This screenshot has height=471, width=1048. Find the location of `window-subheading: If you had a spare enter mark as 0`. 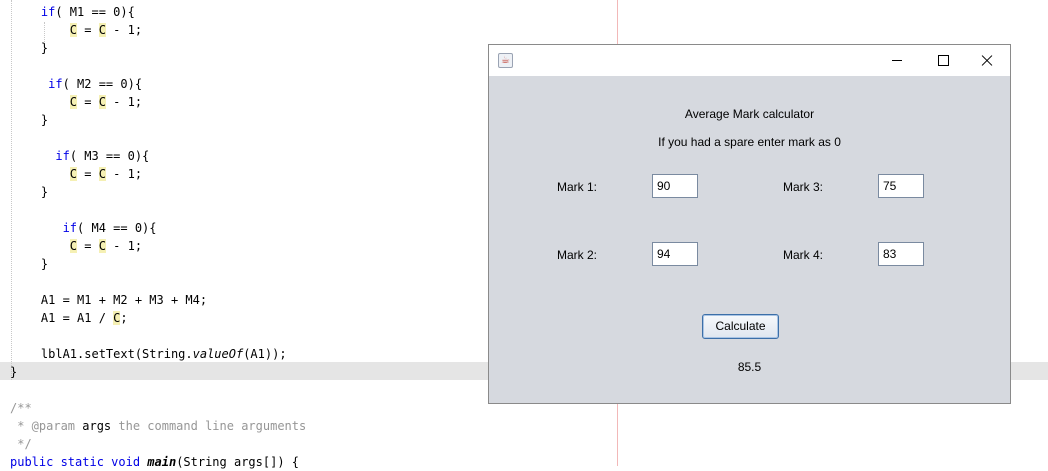

window-subheading: If you had a spare enter mark as 0 is located at coordinates (749, 142).